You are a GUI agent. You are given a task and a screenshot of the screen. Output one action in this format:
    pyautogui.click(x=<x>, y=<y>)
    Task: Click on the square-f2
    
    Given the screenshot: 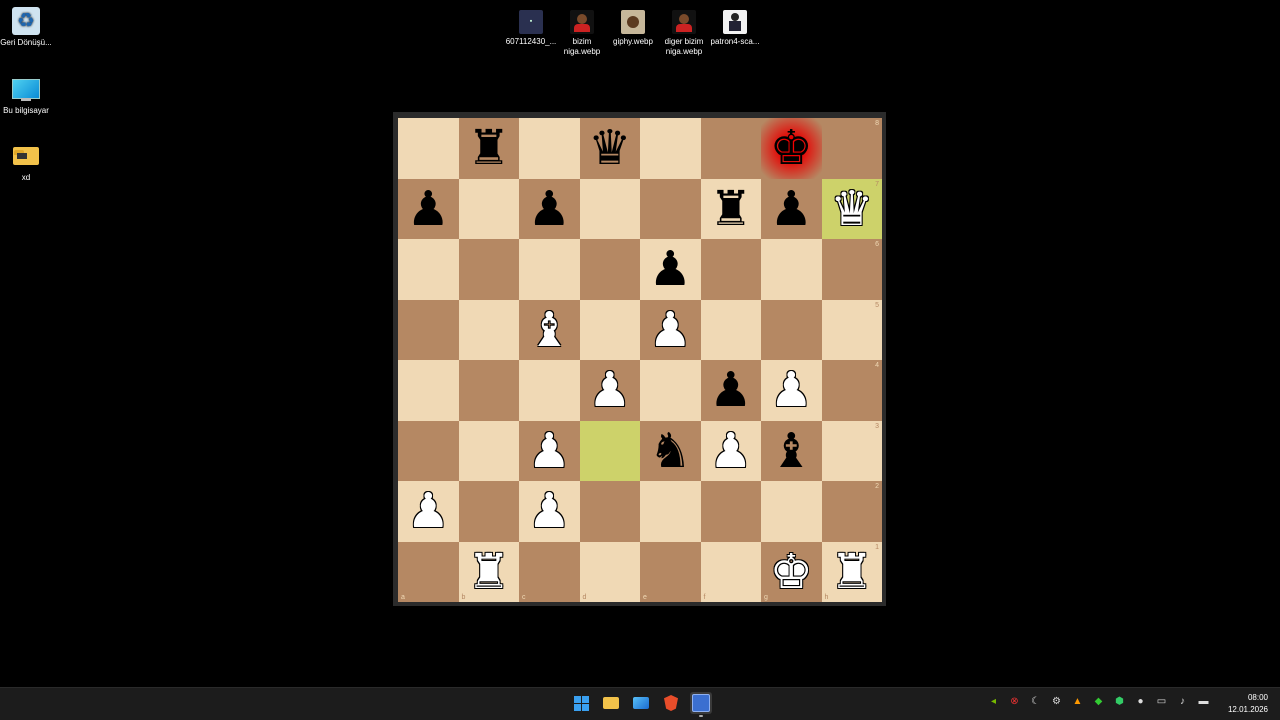 What is the action you would take?
    pyautogui.click(x=730, y=511)
    